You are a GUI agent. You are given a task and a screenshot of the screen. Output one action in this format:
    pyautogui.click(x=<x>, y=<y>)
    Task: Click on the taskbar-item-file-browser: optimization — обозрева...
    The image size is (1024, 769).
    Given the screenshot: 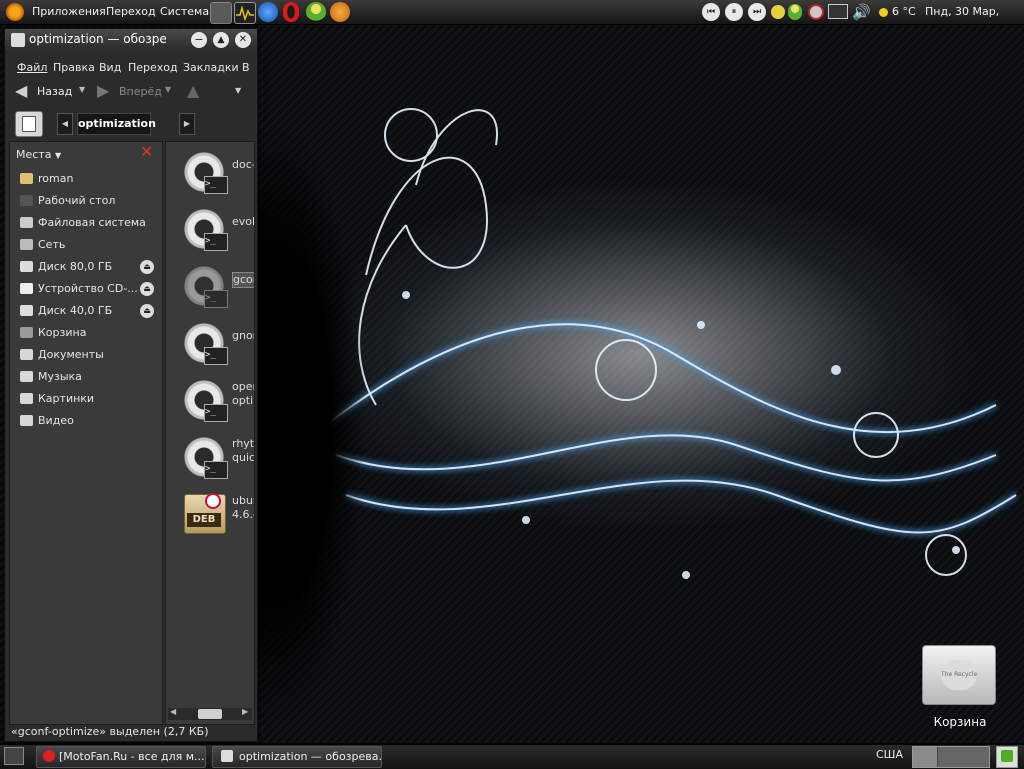 What is the action you would take?
    pyautogui.click(x=297, y=757)
    